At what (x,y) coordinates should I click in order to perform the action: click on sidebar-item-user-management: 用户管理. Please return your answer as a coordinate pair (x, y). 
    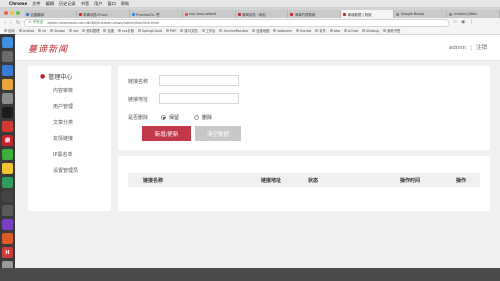
    Looking at the image, I should click on (63, 106).